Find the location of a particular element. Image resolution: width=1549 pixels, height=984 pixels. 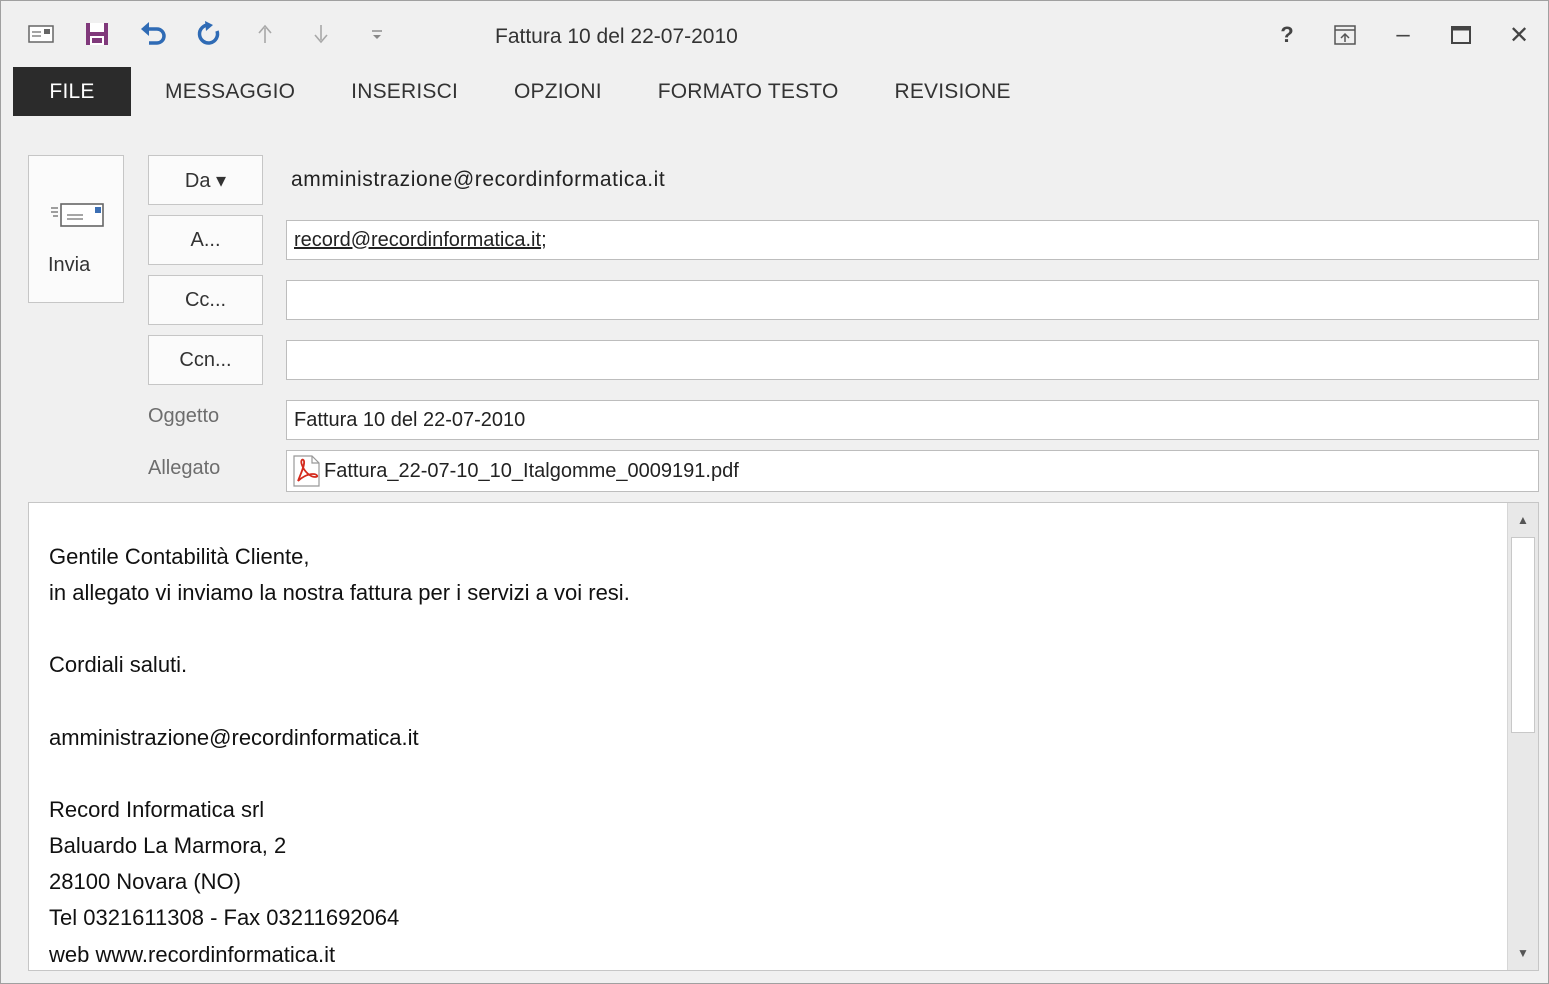

tab-opzioni: OPZIONI is located at coordinates (558, 91).